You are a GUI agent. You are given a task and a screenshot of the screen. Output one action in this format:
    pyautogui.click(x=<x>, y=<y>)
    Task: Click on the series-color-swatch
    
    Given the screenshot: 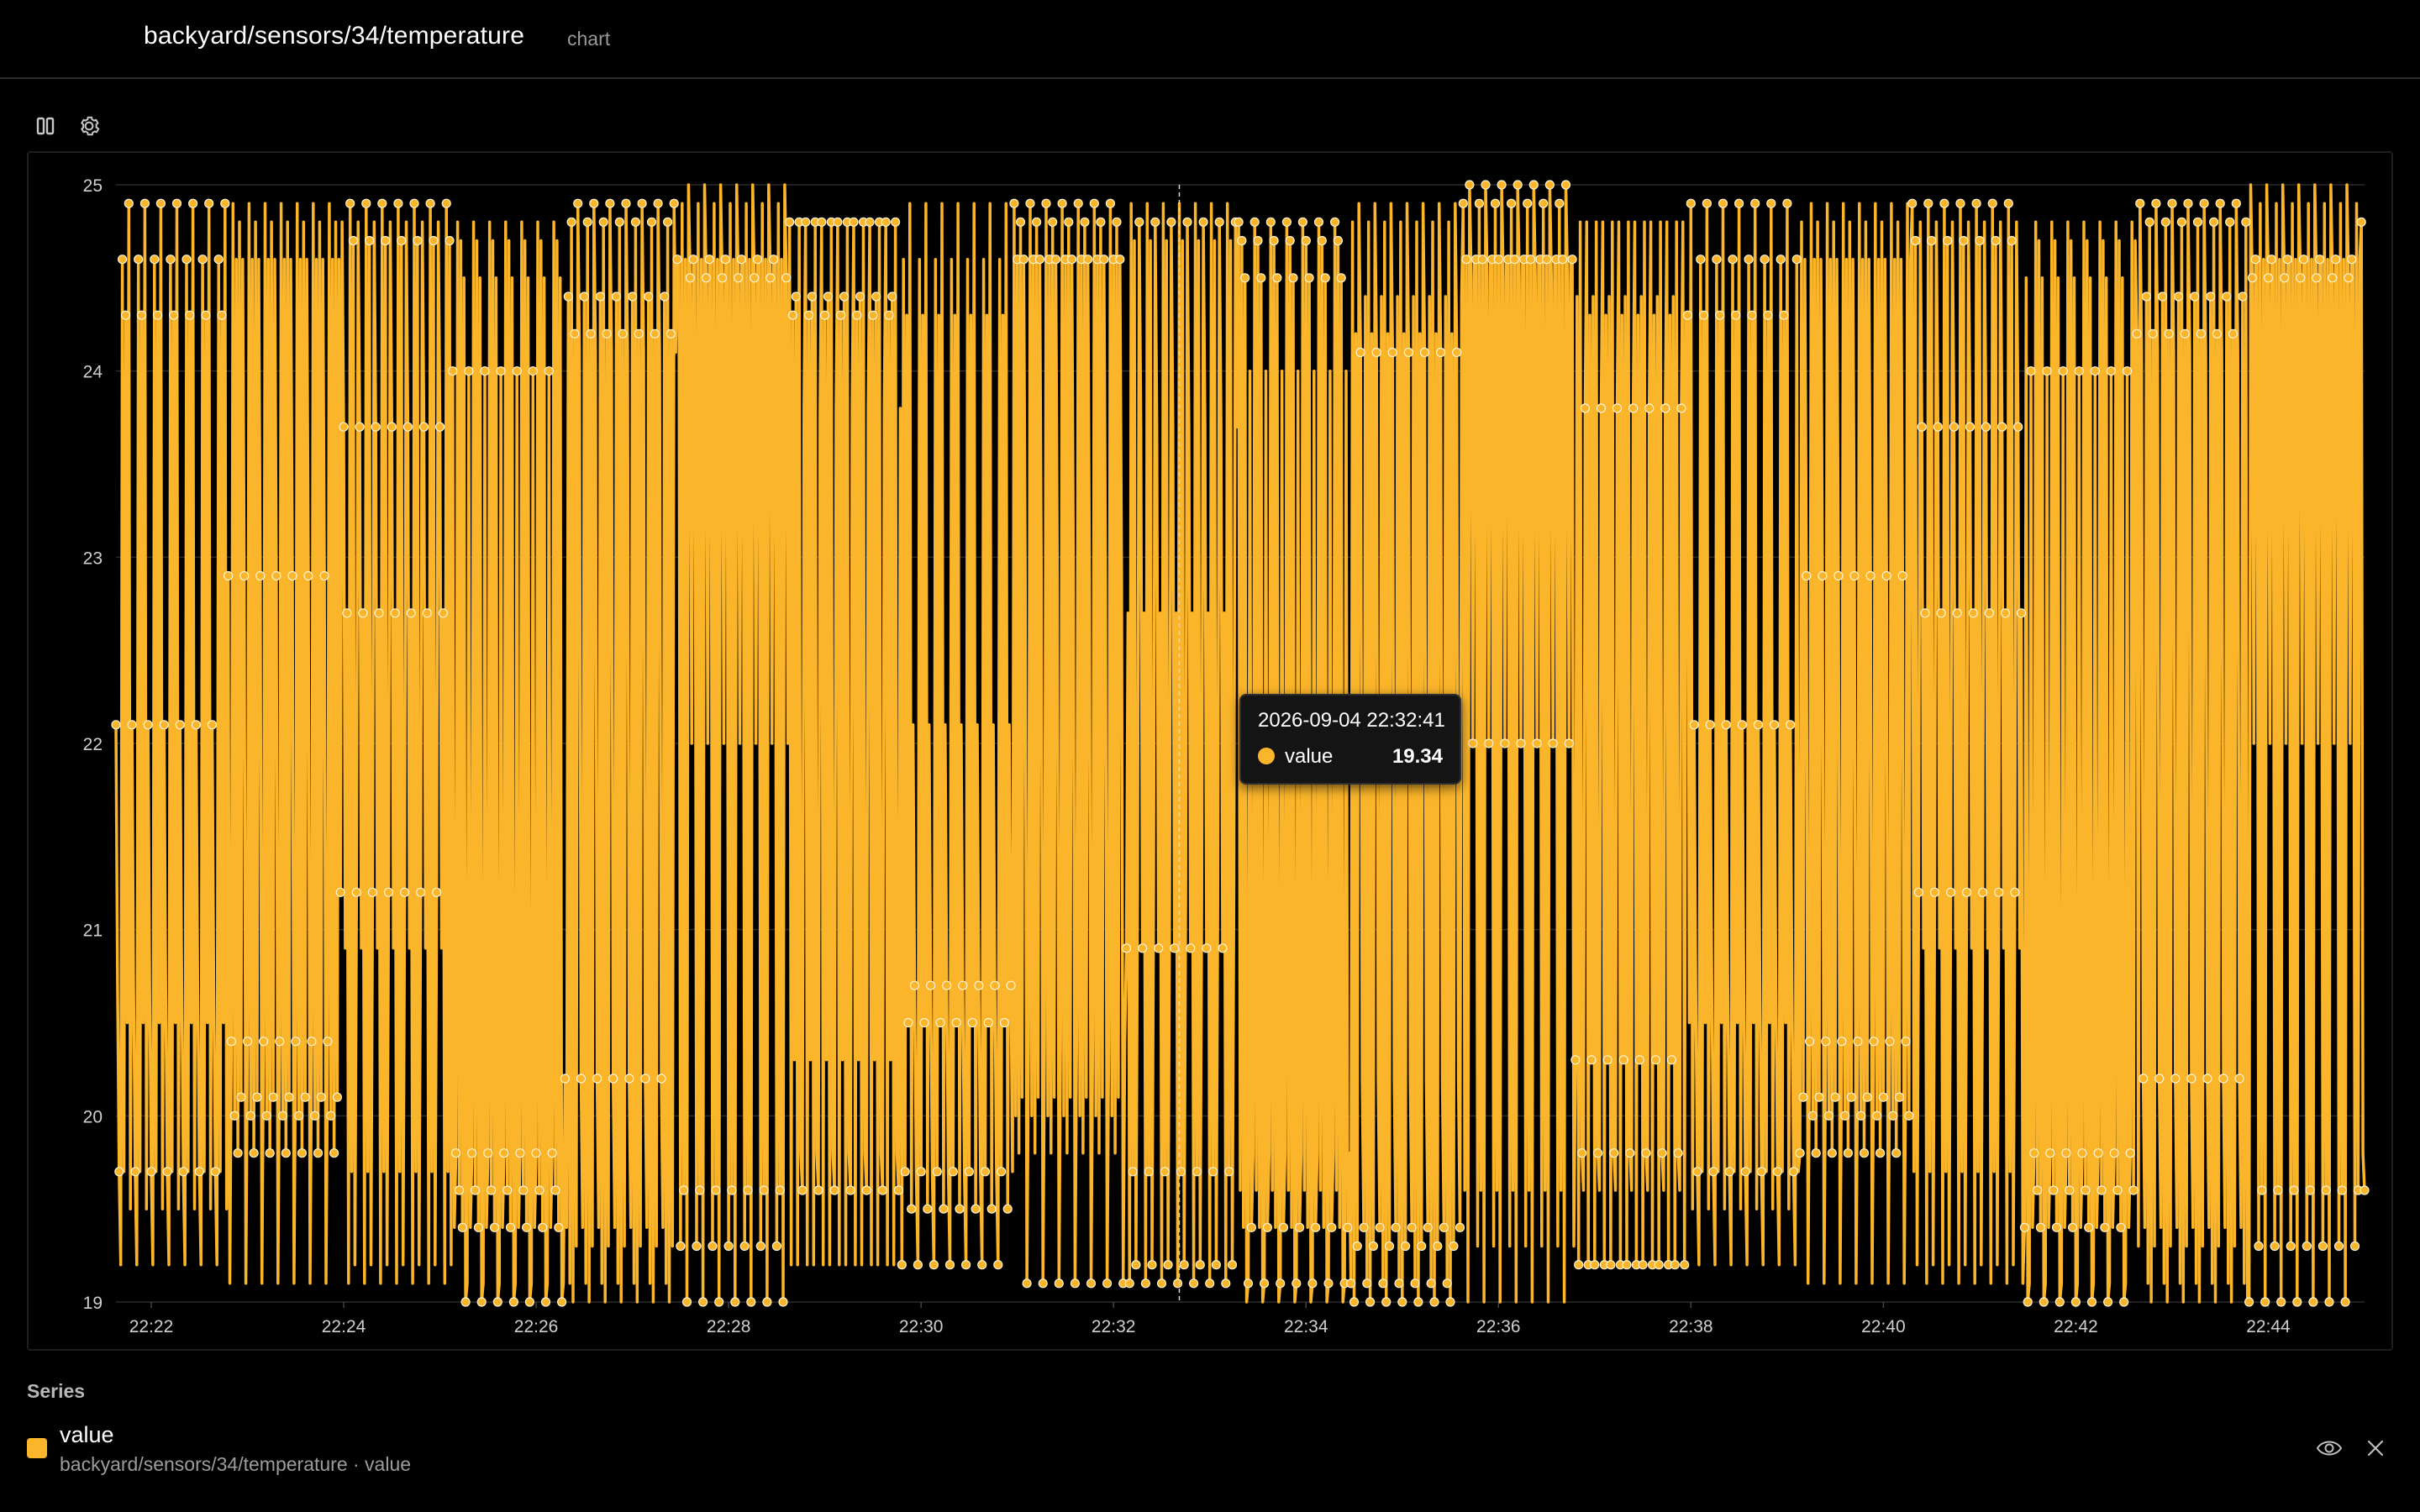 What is the action you would take?
    pyautogui.click(x=37, y=1448)
    